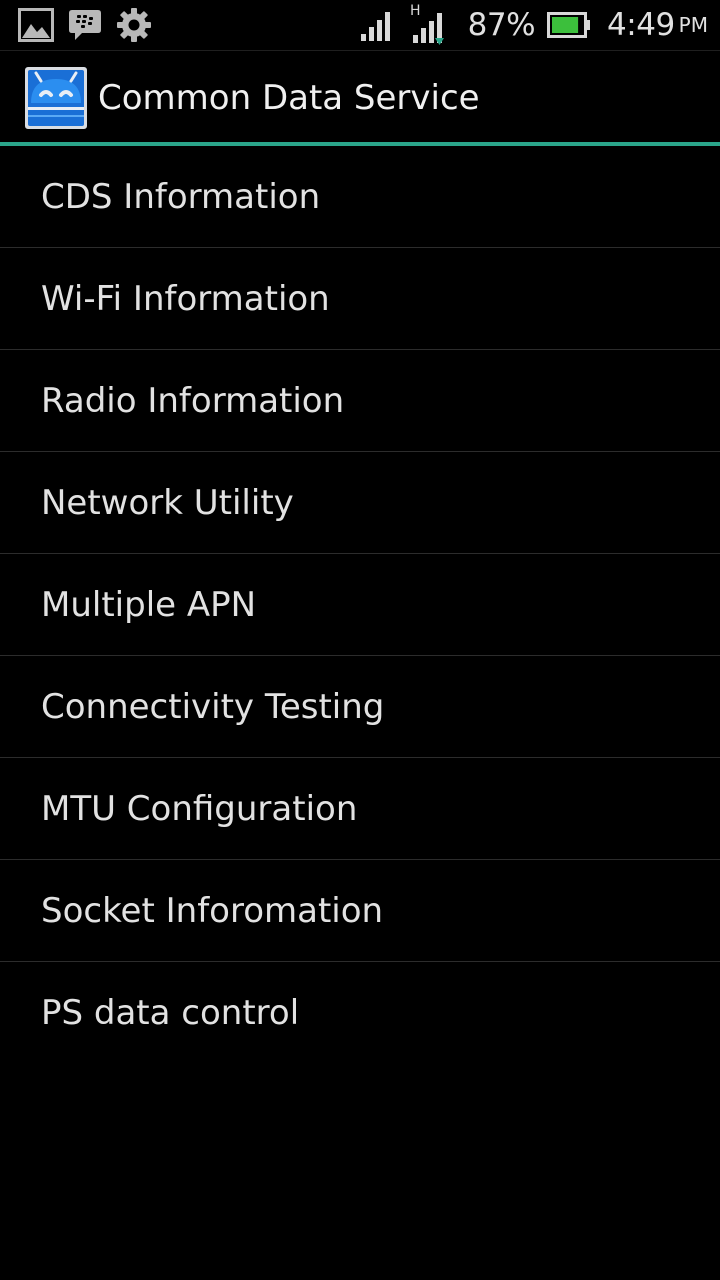 The width and height of the screenshot is (720, 1280). I want to click on menu-item-wifi-information: Wi-Fi Information, so click(360, 299).